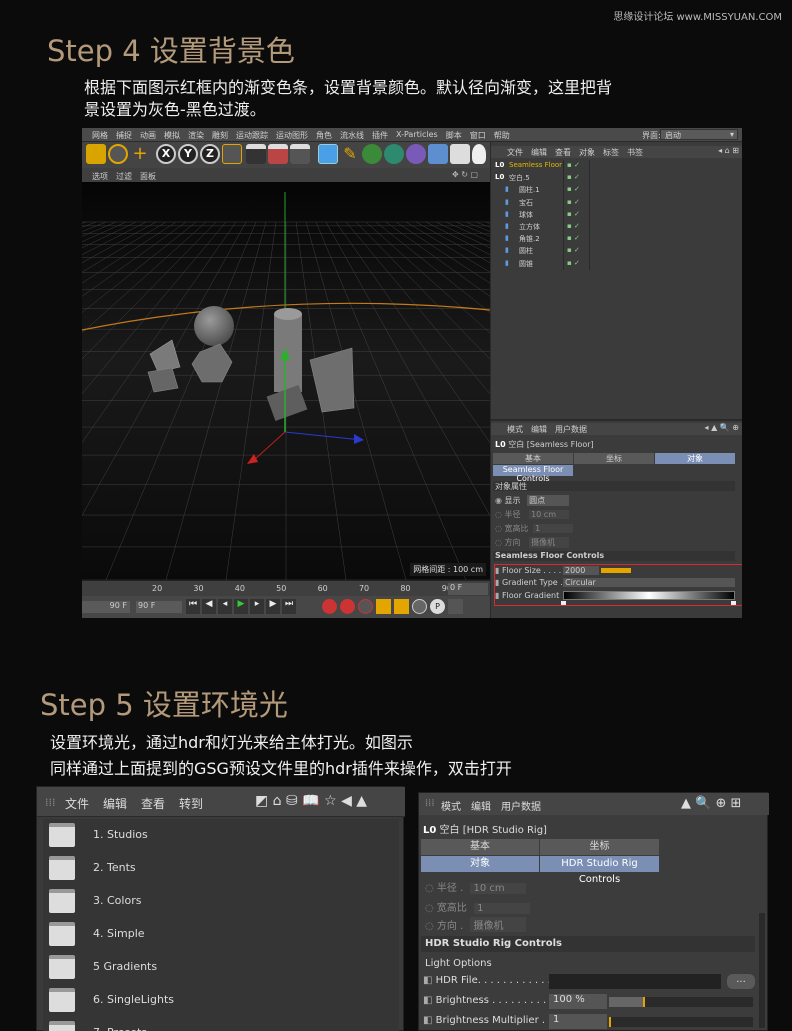 The image size is (792, 1031). Describe the element at coordinates (437, 606) in the screenshot. I see `key-param-icon: P` at that location.